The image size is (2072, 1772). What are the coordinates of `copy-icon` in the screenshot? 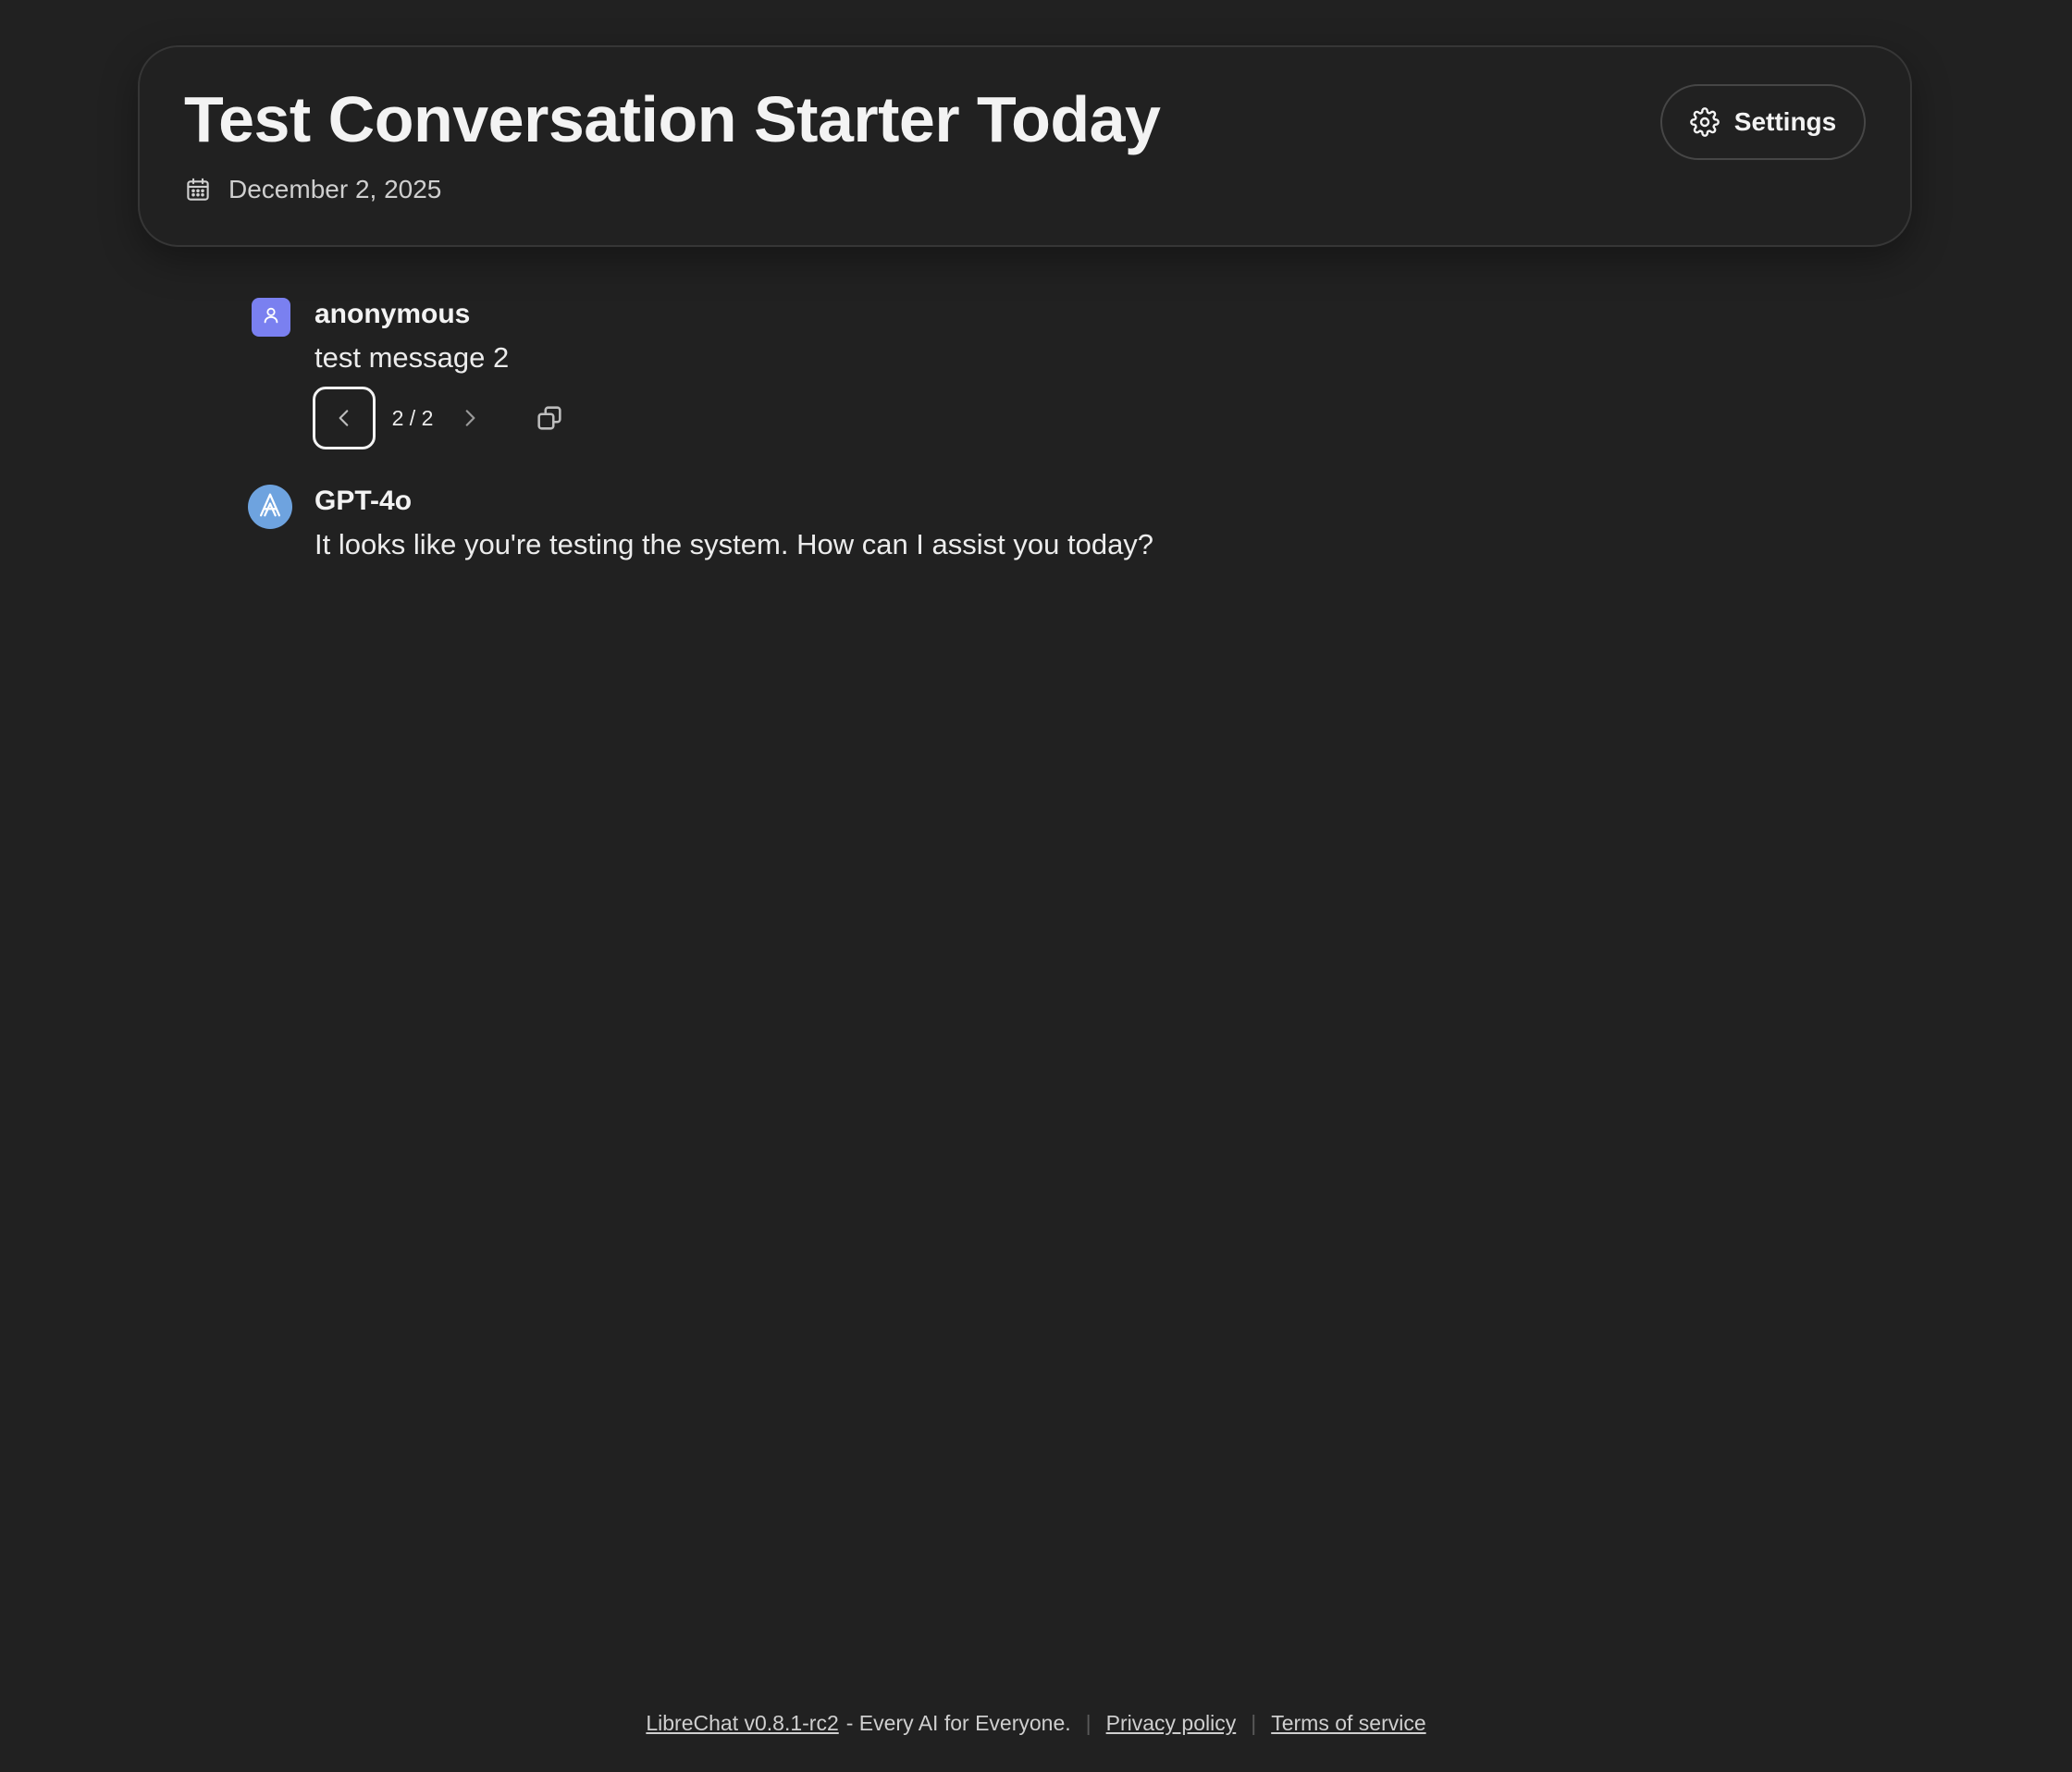 It's located at (549, 418).